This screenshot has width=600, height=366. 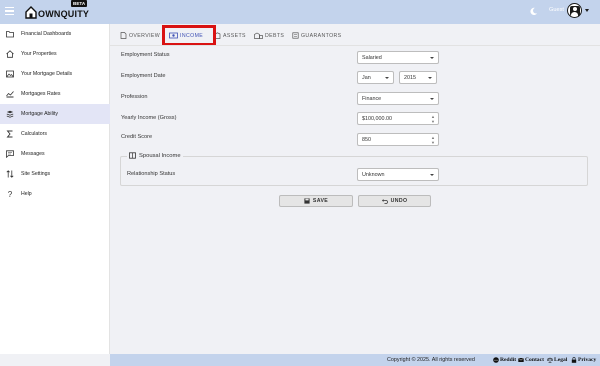 I want to click on profession-label: Profession, so click(x=134, y=97).